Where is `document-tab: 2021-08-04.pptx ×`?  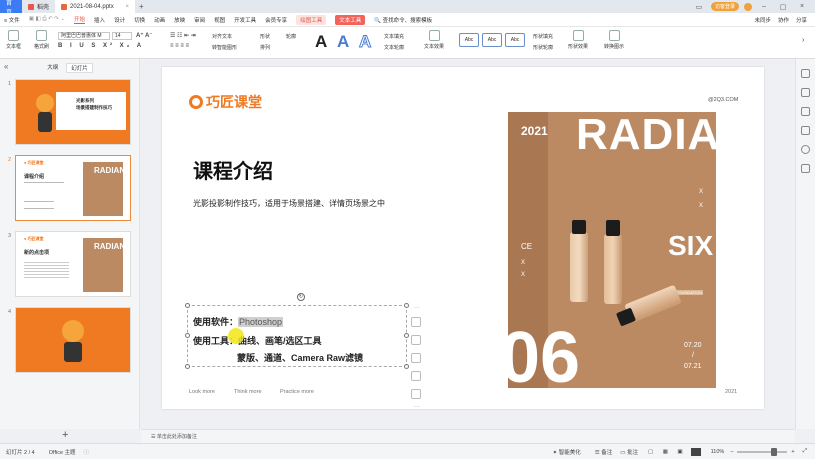
document-tab: 2021-08-04.pptx × is located at coordinates (95, 6).